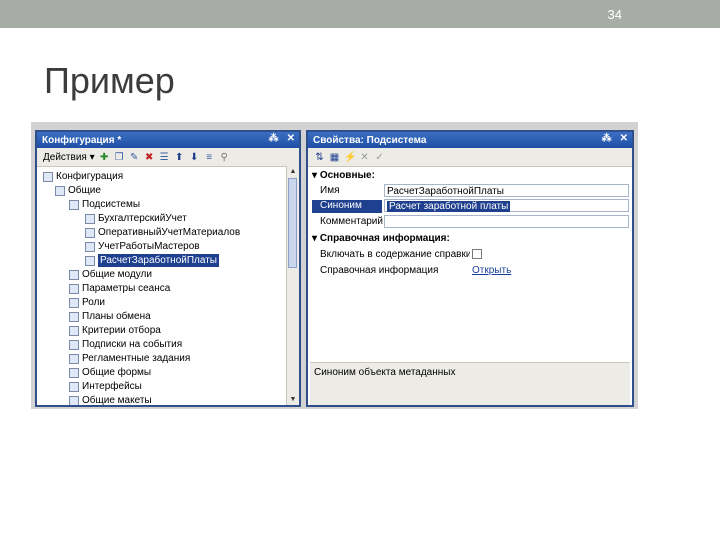 The height and width of the screenshot is (540, 720). What do you see at coordinates (116, 316) in the screenshot?
I see `tree-item-label: Планы обмена` at bounding box center [116, 316].